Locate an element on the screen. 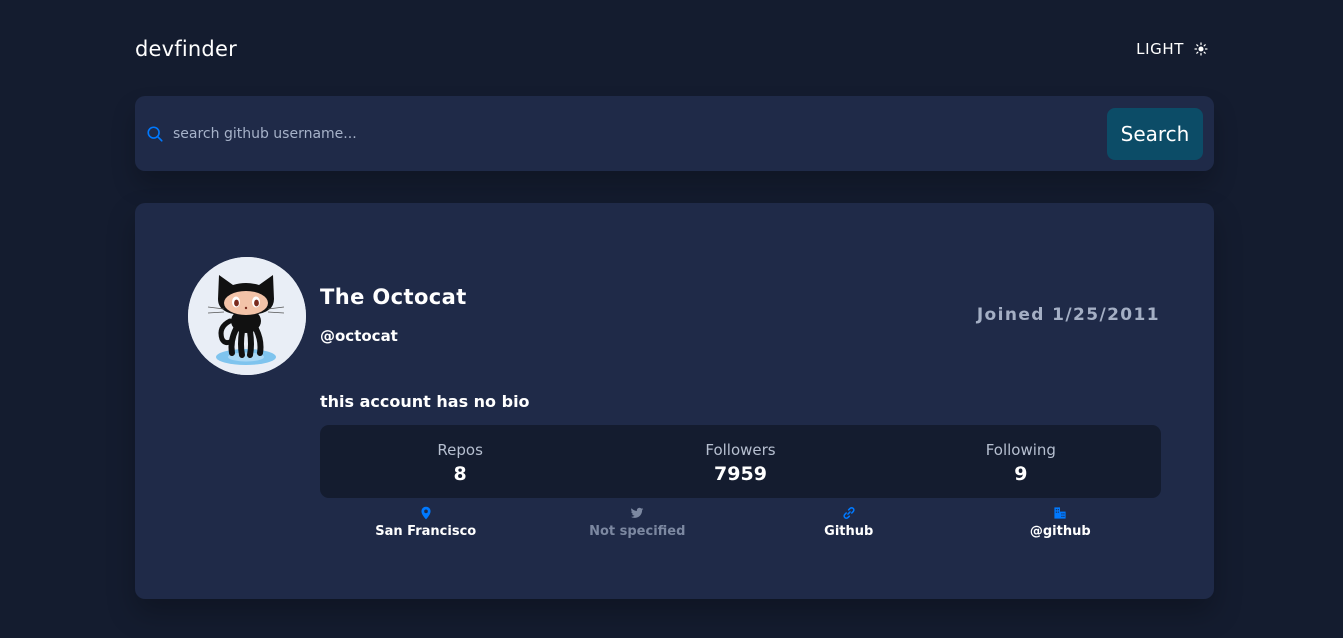 The height and width of the screenshot is (638, 1343). stat-repos: Repos 8 is located at coordinates (460, 461).